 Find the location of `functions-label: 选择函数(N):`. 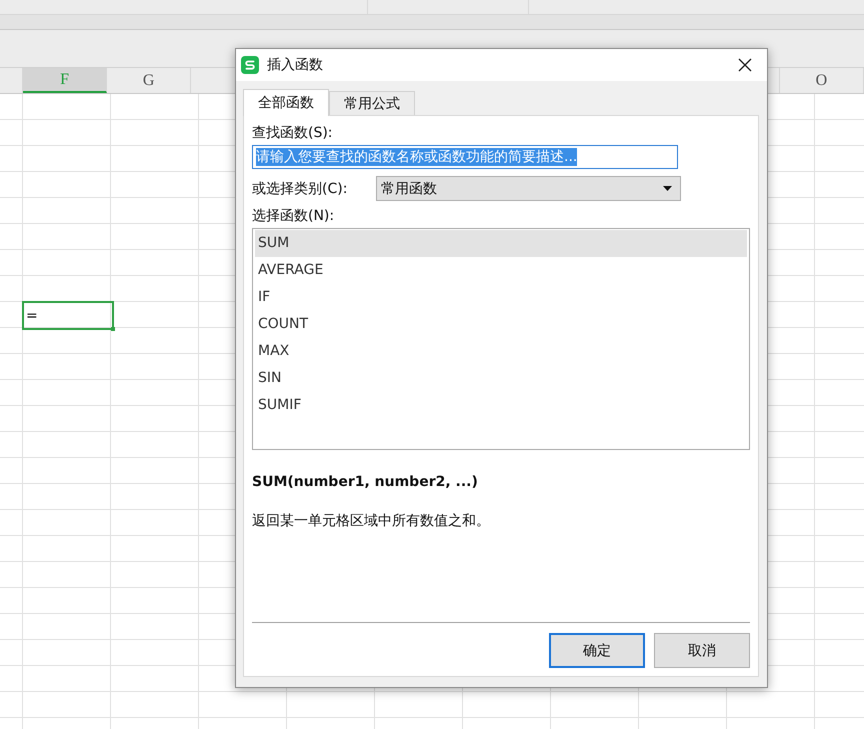

functions-label: 选择函数(N): is located at coordinates (294, 216).